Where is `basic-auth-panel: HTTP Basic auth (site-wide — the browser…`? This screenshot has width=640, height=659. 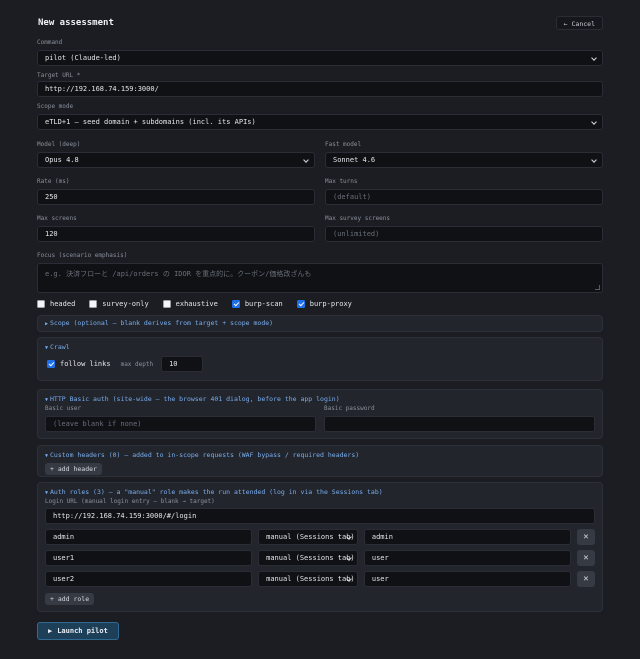 basic-auth-panel: HTTP Basic auth (site-wide — the browser… is located at coordinates (320, 414).